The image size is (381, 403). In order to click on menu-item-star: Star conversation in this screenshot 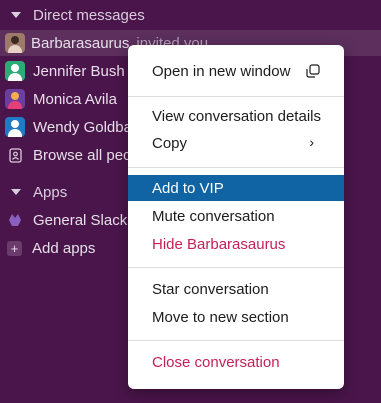, I will do `click(236, 289)`.